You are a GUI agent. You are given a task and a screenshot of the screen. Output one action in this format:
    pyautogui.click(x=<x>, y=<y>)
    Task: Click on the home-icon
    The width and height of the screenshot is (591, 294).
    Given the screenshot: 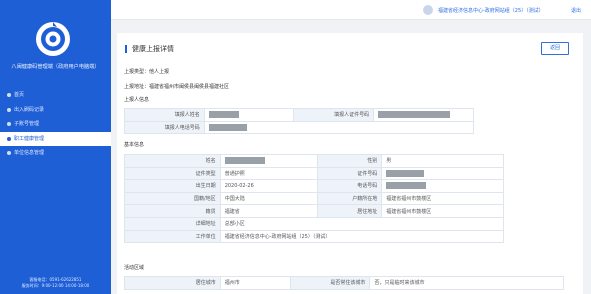 What is the action you would take?
    pyautogui.click(x=9, y=95)
    